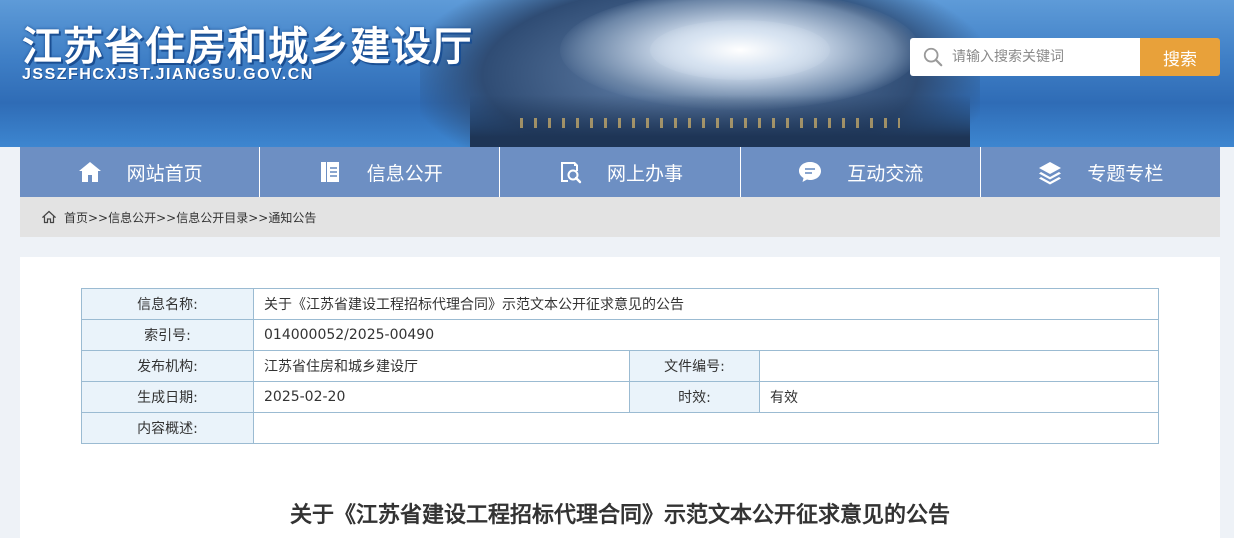  What do you see at coordinates (570, 172) in the screenshot?
I see `search-document-icon` at bounding box center [570, 172].